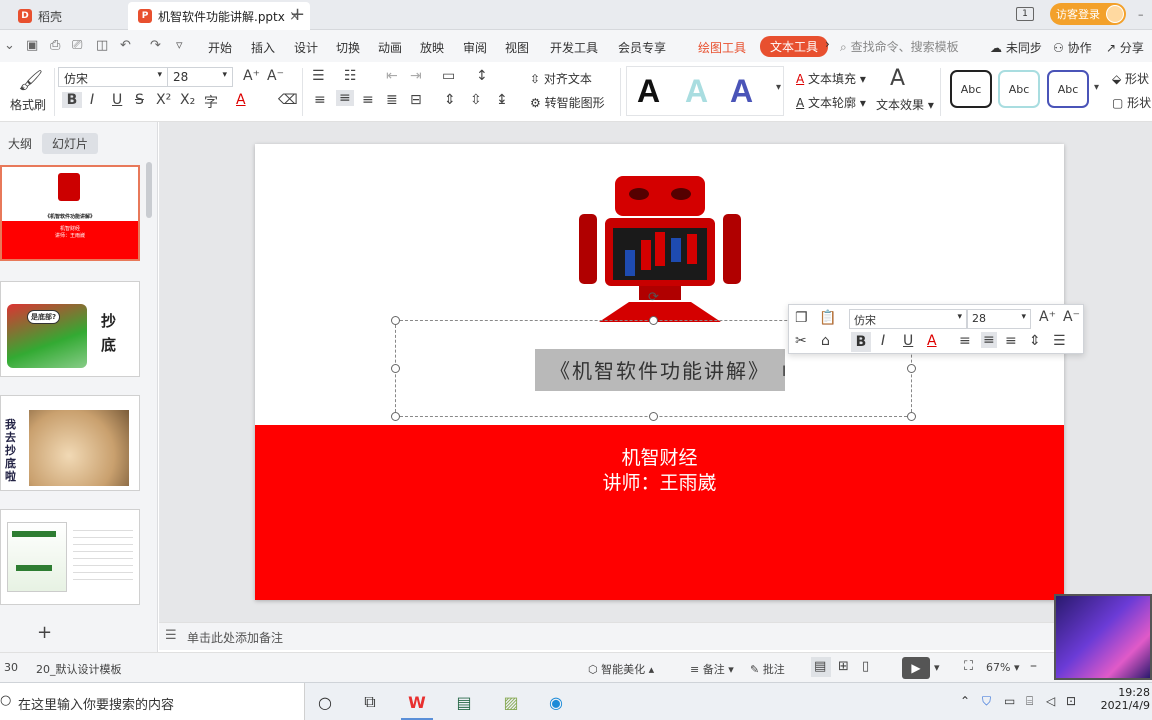 Image resolution: width=1152 pixels, height=720 pixels. What do you see at coordinates (117, 100) in the screenshot?
I see `underline-icon: U` at bounding box center [117, 100].